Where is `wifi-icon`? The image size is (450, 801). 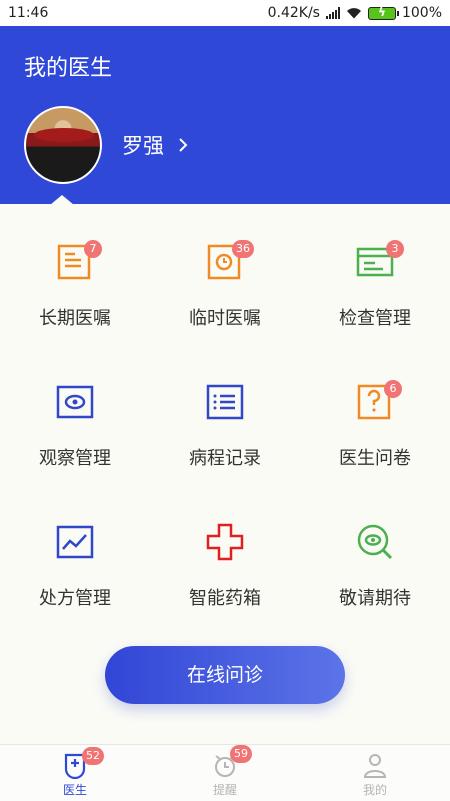
wifi-icon is located at coordinates (353, 13).